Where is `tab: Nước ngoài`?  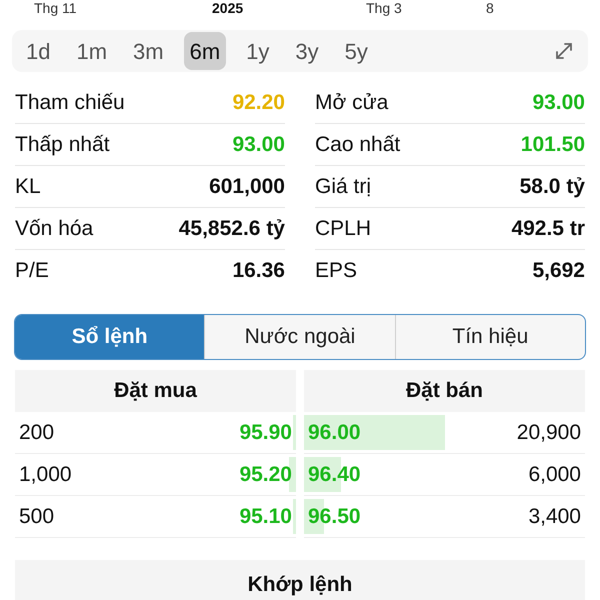 tab: Nước ngoài is located at coordinates (299, 337).